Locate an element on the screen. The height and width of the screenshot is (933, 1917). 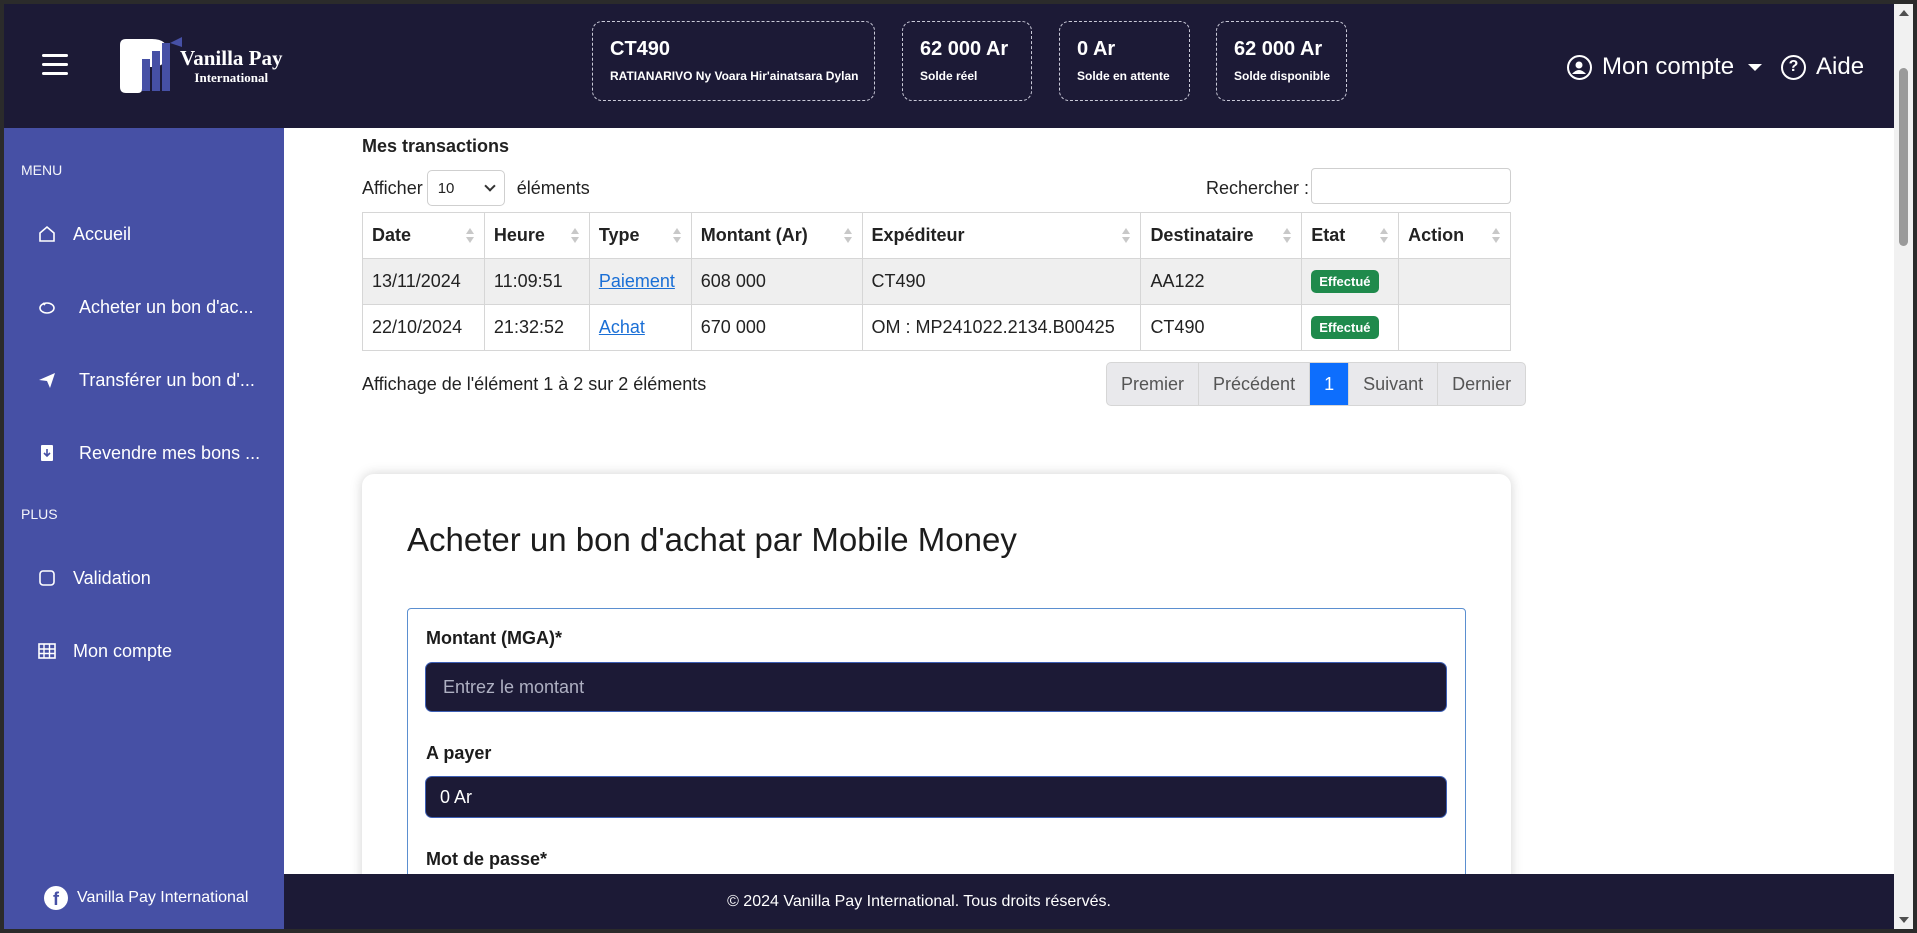
user-circle-icon is located at coordinates (1579, 67).